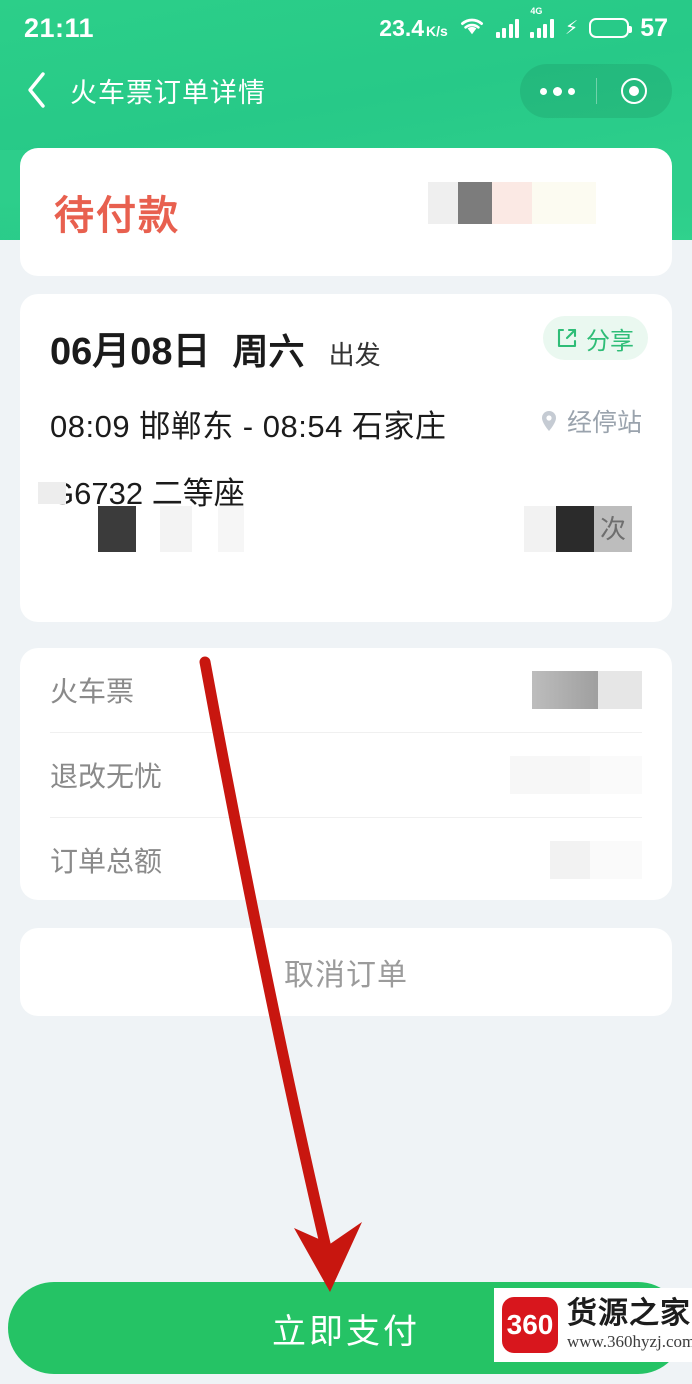 The height and width of the screenshot is (1384, 692). Describe the element at coordinates (346, 1331) in the screenshot. I see `pay-now-label: 立即支付` at that location.